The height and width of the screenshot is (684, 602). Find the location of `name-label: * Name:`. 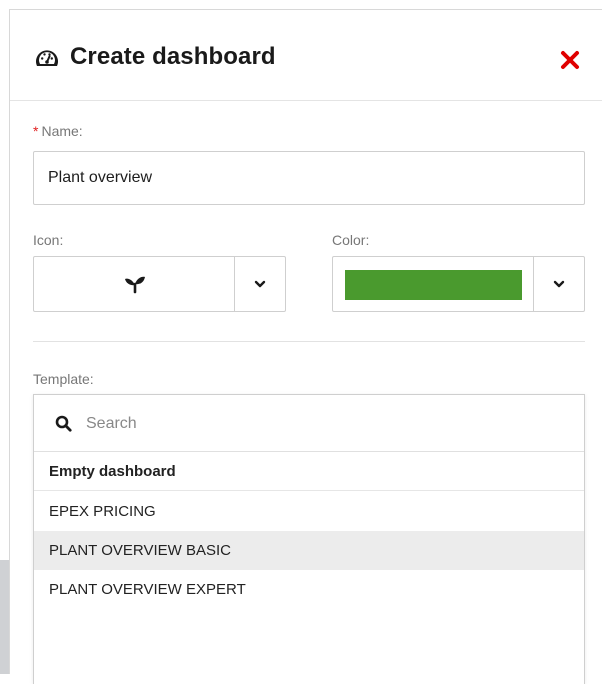

name-label: * Name: is located at coordinates (58, 131).